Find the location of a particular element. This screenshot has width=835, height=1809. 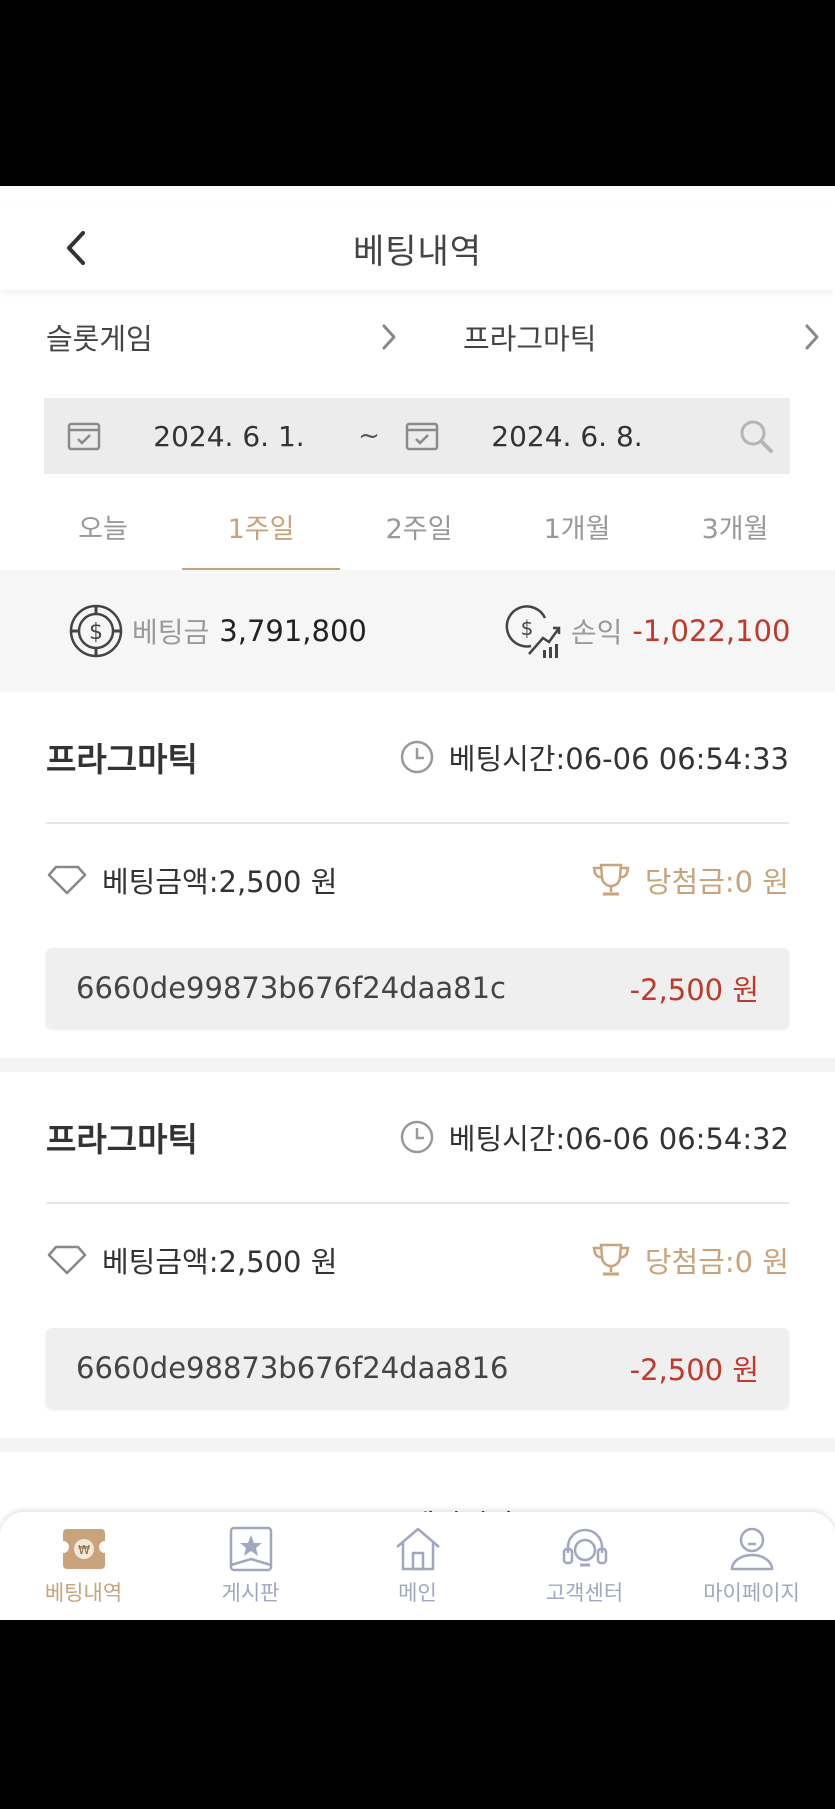

profit-chart-icon: $ is located at coordinates (533, 631).